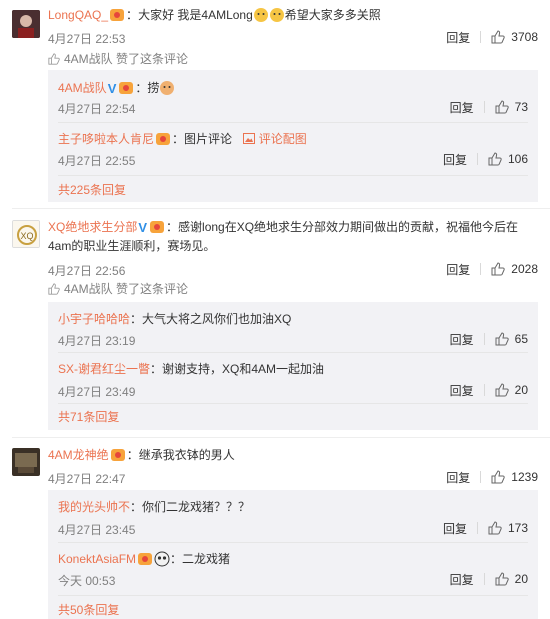 The image size is (550, 619). What do you see at coordinates (97, 161) in the screenshot?
I see `reply-time: 4月27日 22:55` at bounding box center [97, 161].